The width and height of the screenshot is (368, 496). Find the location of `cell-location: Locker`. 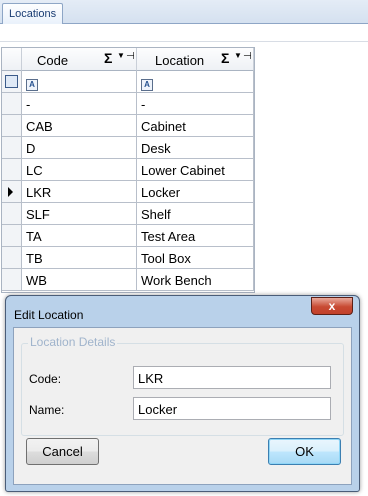

cell-location: Locker is located at coordinates (195, 191).